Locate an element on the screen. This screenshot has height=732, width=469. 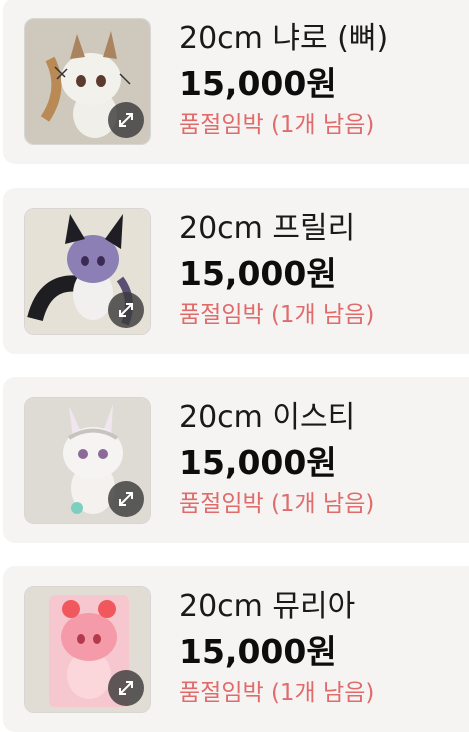
product-name: 20cm 뮤리아 is located at coordinates (267, 606).